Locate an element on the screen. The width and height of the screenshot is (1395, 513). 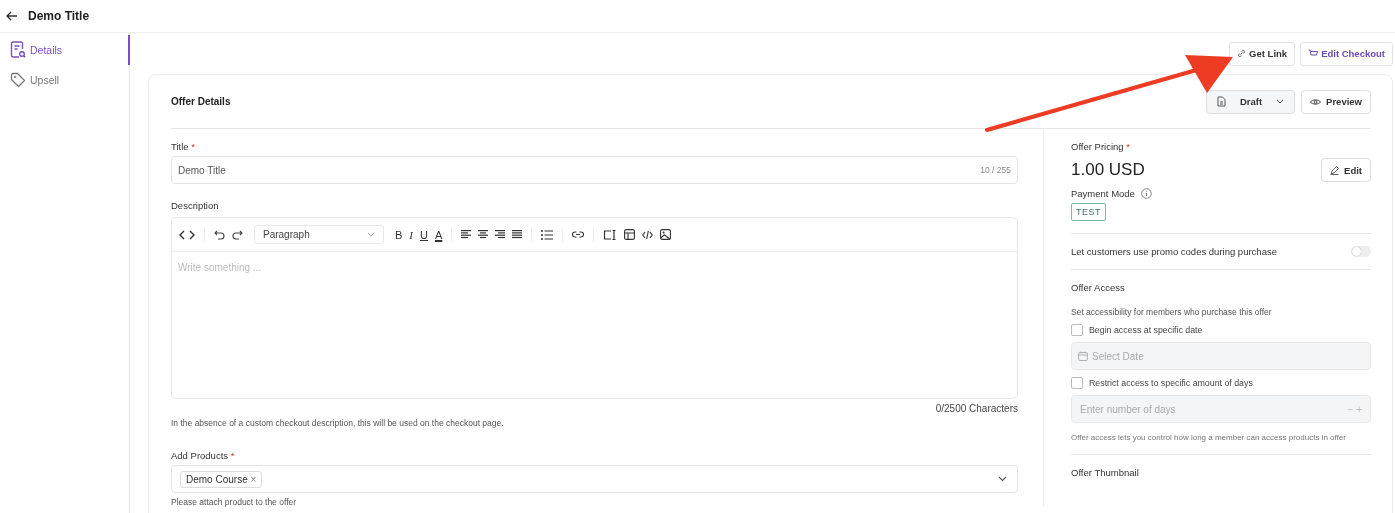
section-subtitle: Set accessibility for members who purchase this offer is located at coordinates (1172, 312).